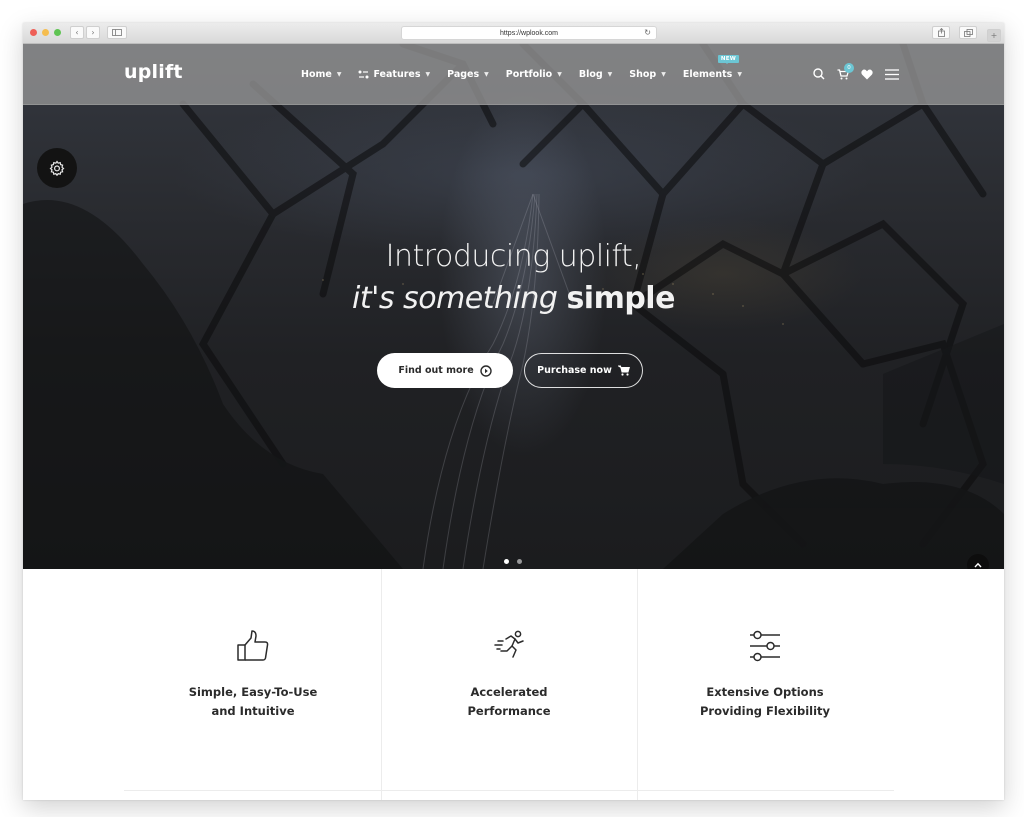 The width and height of the screenshot is (1024, 817). I want to click on back-button: ‹, so click(77, 32).